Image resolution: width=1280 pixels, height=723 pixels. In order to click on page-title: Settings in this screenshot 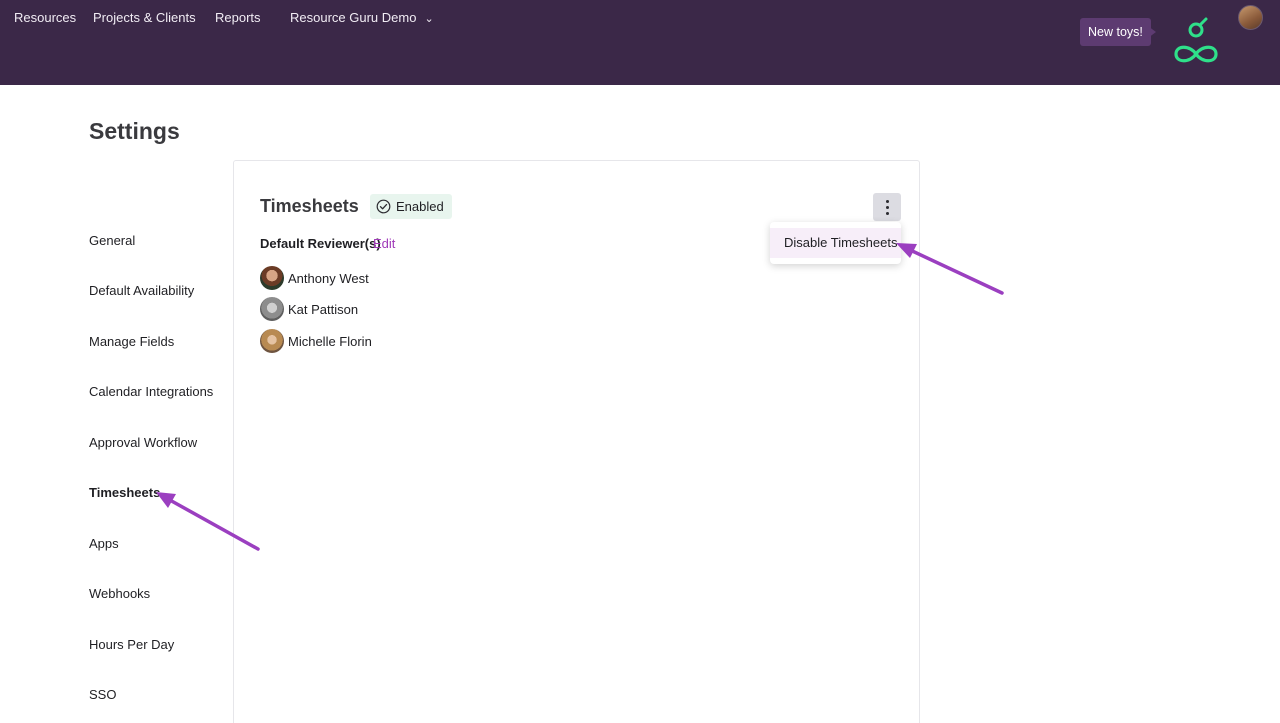, I will do `click(134, 131)`.